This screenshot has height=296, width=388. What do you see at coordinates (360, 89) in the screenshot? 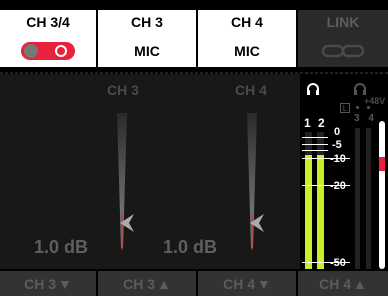
I see `headphones-secondary-icon` at bounding box center [360, 89].